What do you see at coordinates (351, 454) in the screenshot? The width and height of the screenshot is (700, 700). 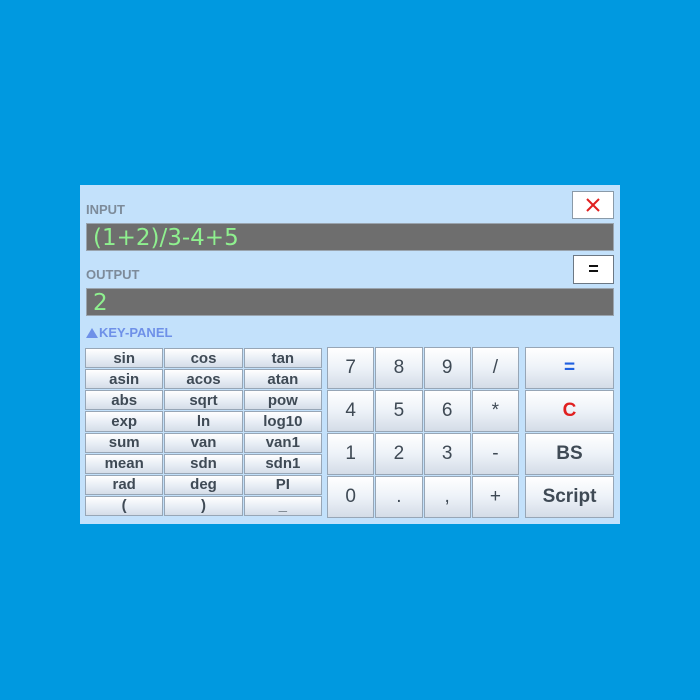 I see `key-1: 1` at bounding box center [351, 454].